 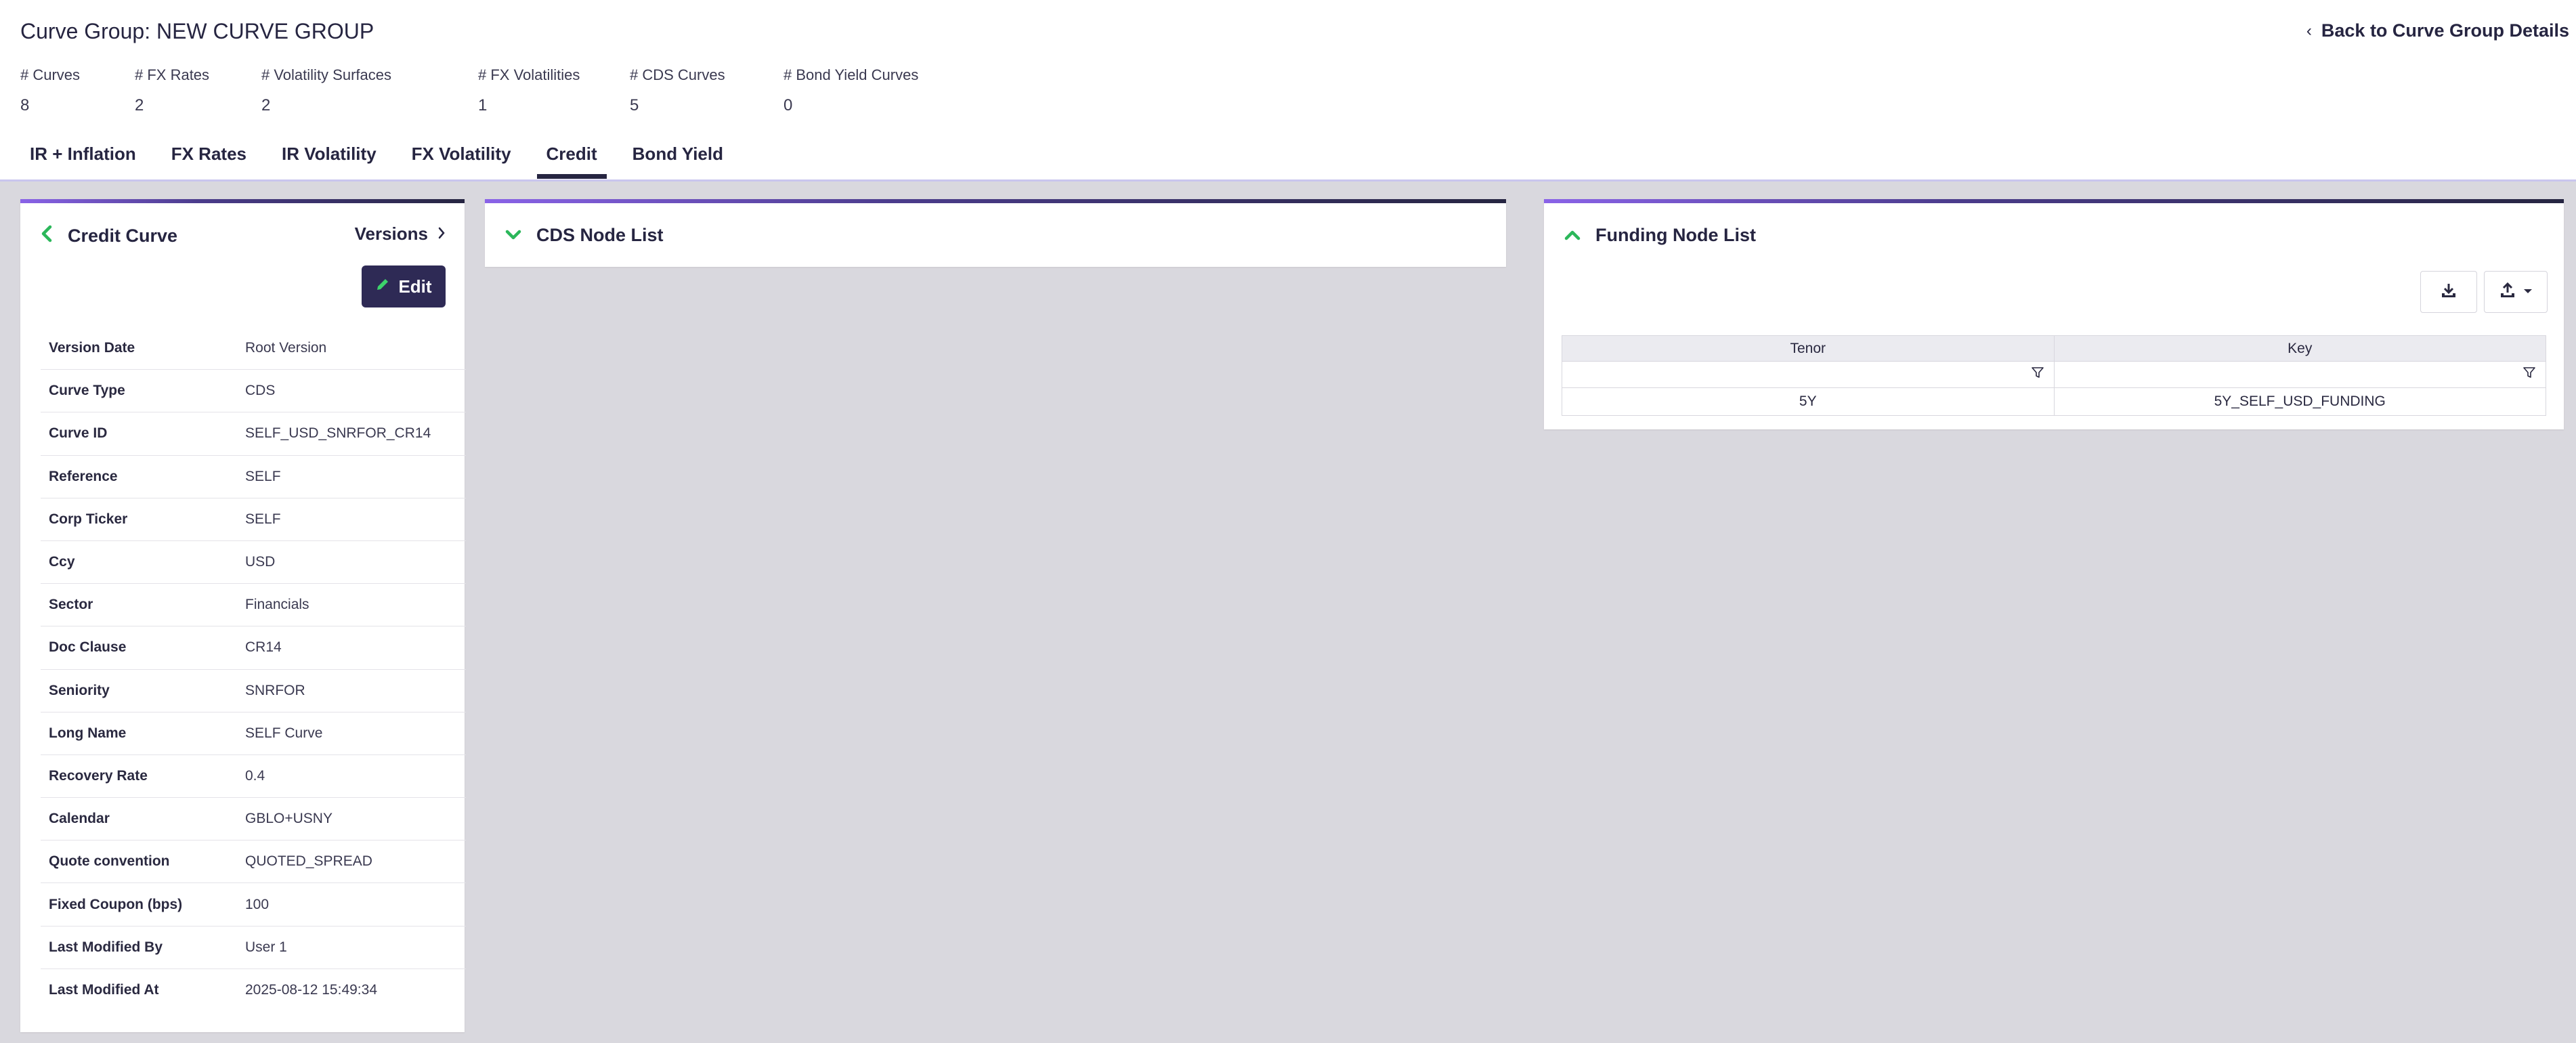 I want to click on stat-curves: # Curves 8, so click(x=50, y=91).